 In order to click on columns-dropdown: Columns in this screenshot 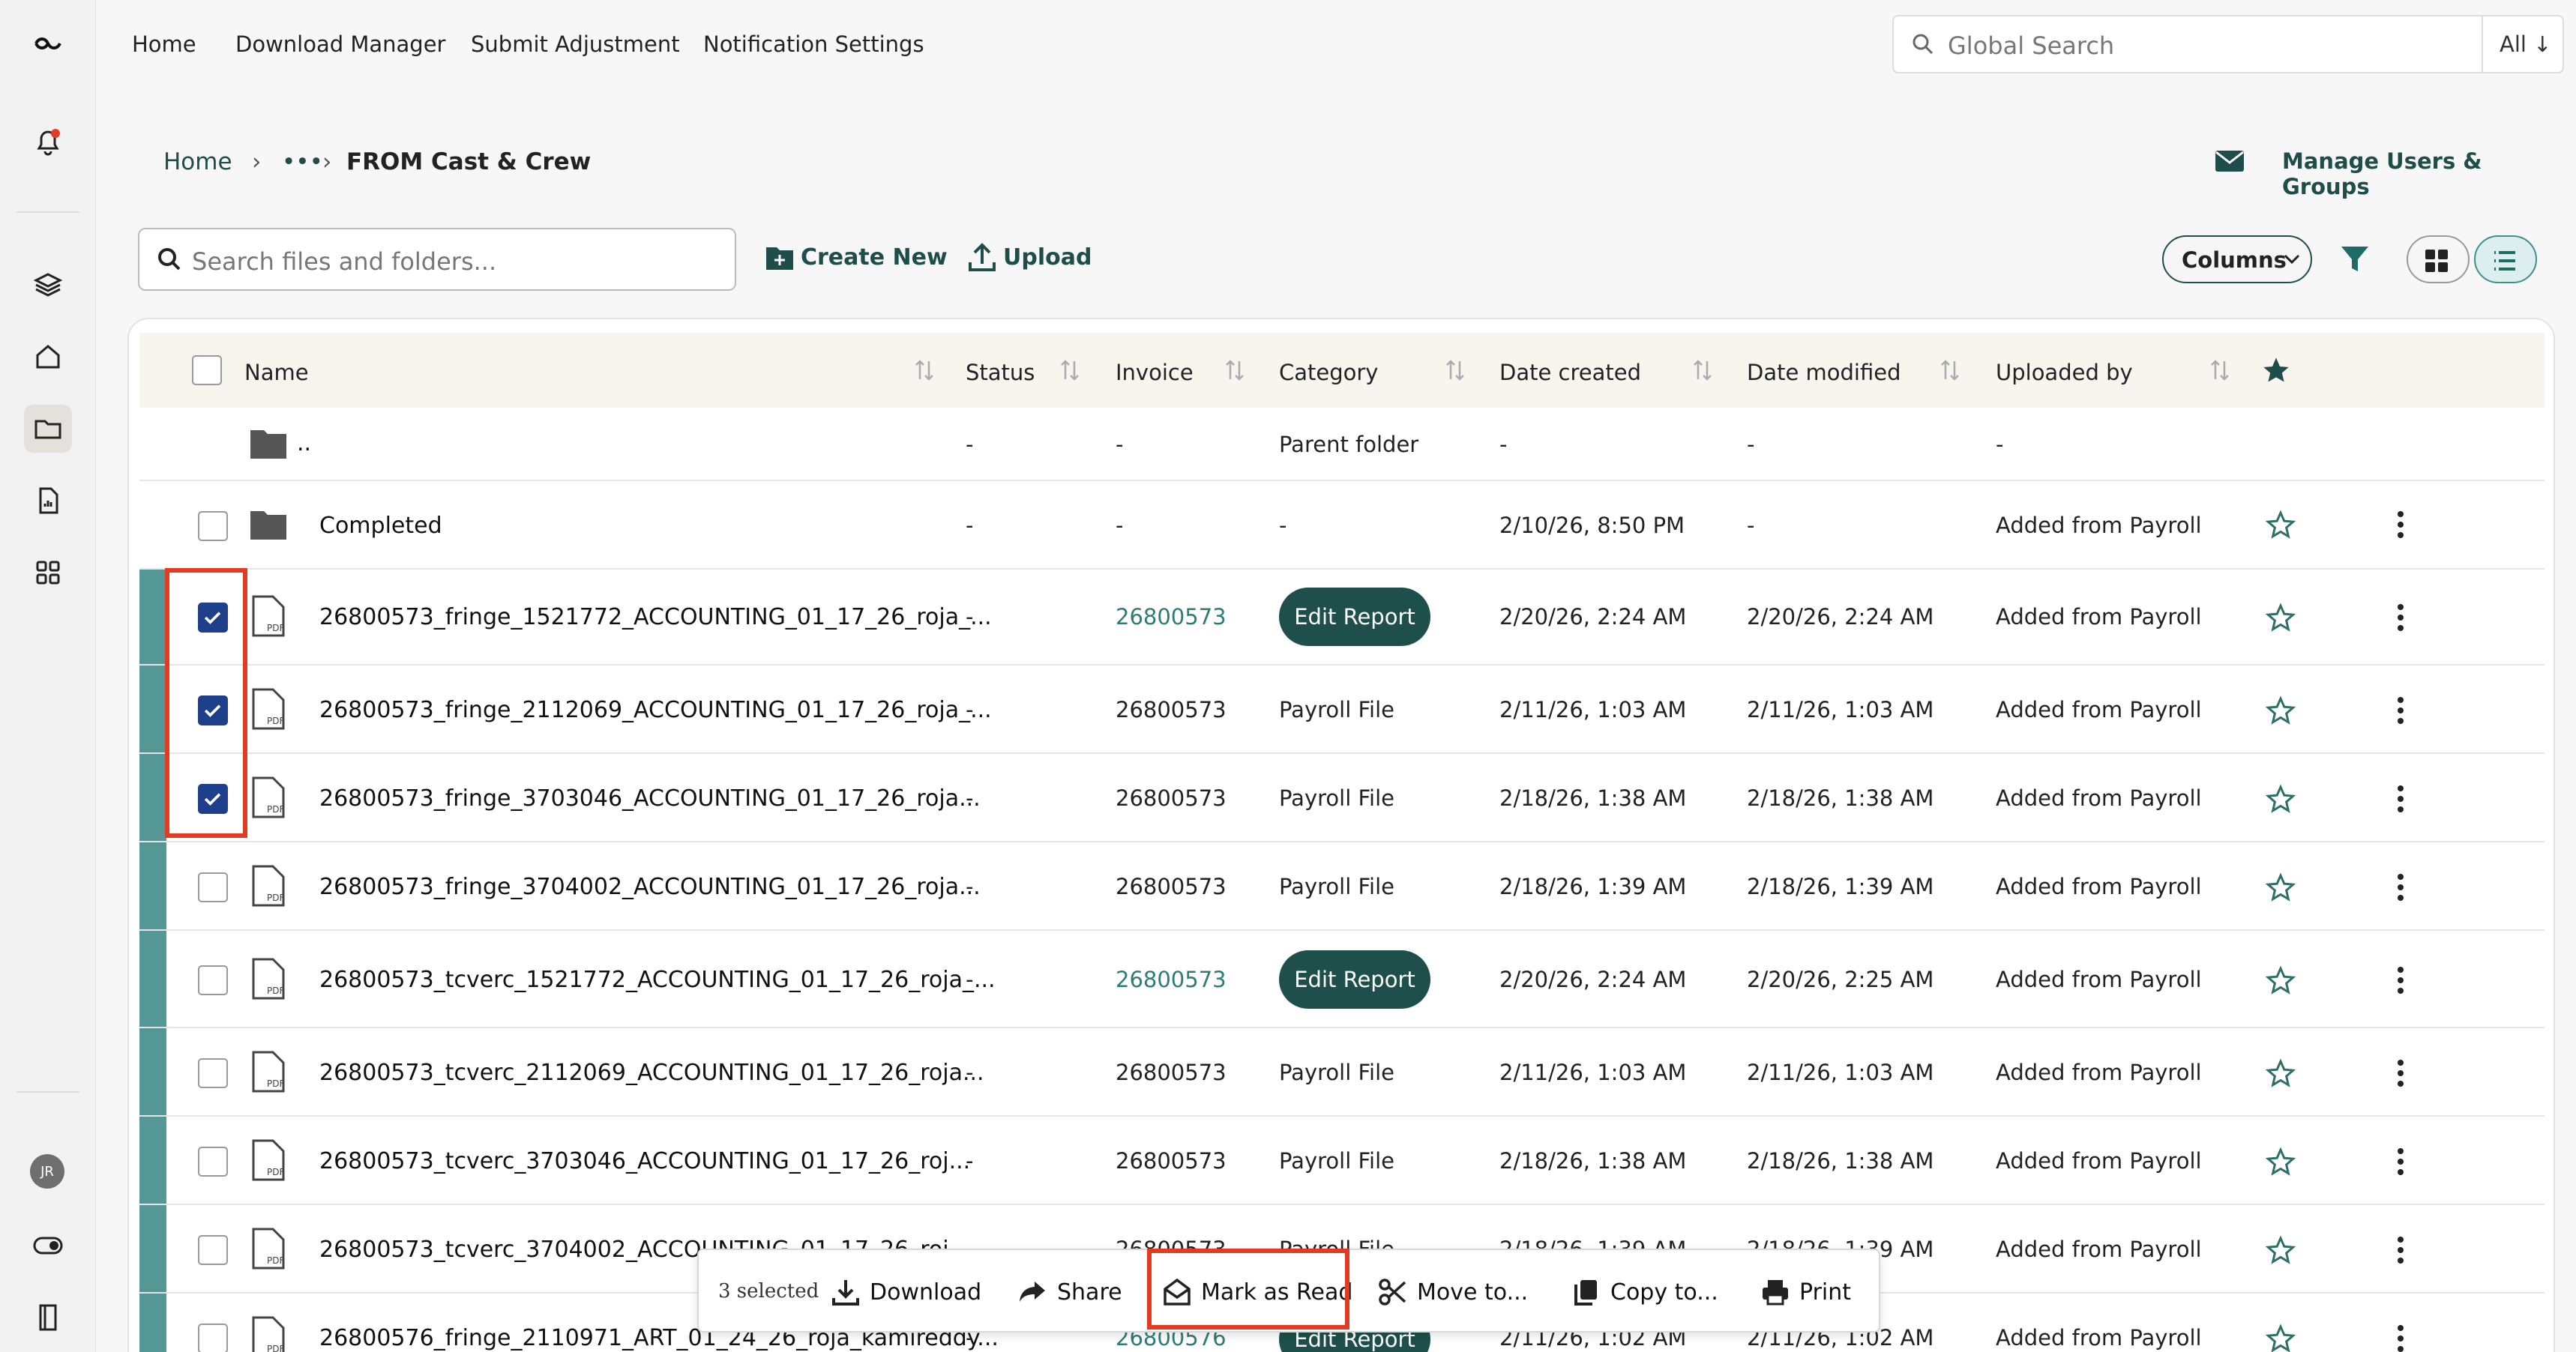, I will do `click(2237, 259)`.